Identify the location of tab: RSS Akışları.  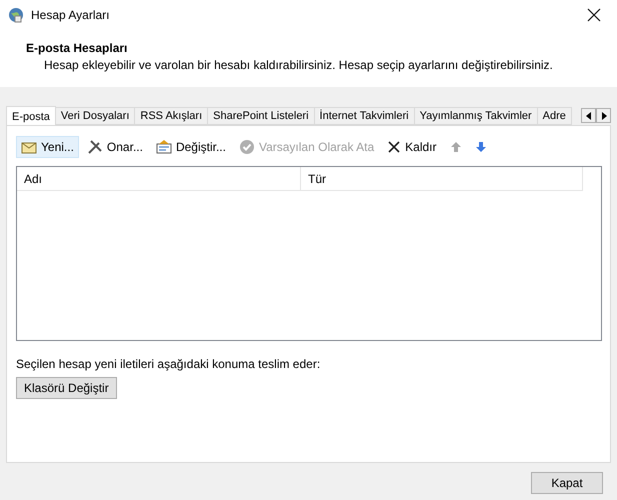
(171, 116).